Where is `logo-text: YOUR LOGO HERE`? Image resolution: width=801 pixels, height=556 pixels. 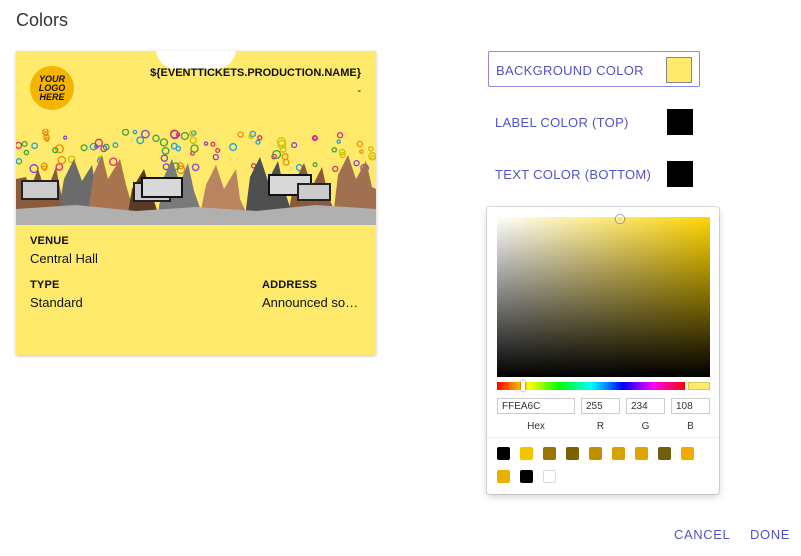 logo-text: YOUR LOGO HERE is located at coordinates (52, 87).